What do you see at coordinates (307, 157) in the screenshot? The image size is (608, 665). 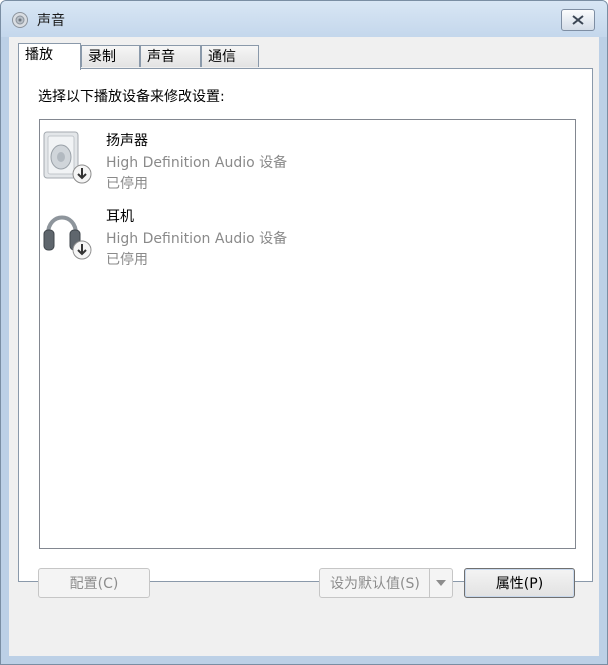 I see `device-item-speaker: 扬声器 High Definition Audio 设备 已停用` at bounding box center [307, 157].